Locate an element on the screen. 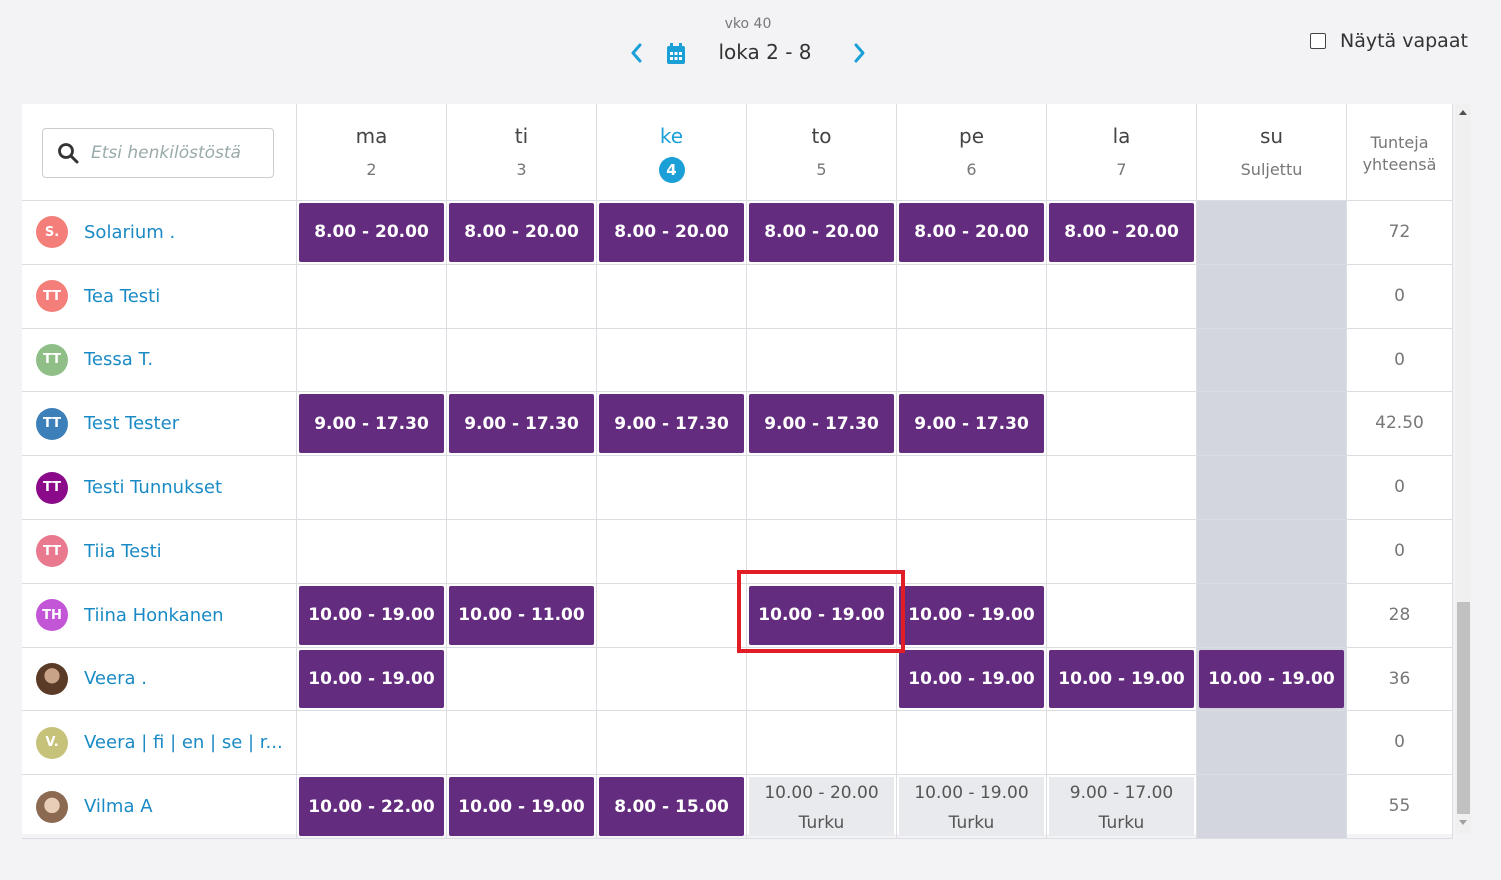 This screenshot has width=1501, height=880. shift-cell: 10.00 - 11.00 is located at coordinates (522, 615).